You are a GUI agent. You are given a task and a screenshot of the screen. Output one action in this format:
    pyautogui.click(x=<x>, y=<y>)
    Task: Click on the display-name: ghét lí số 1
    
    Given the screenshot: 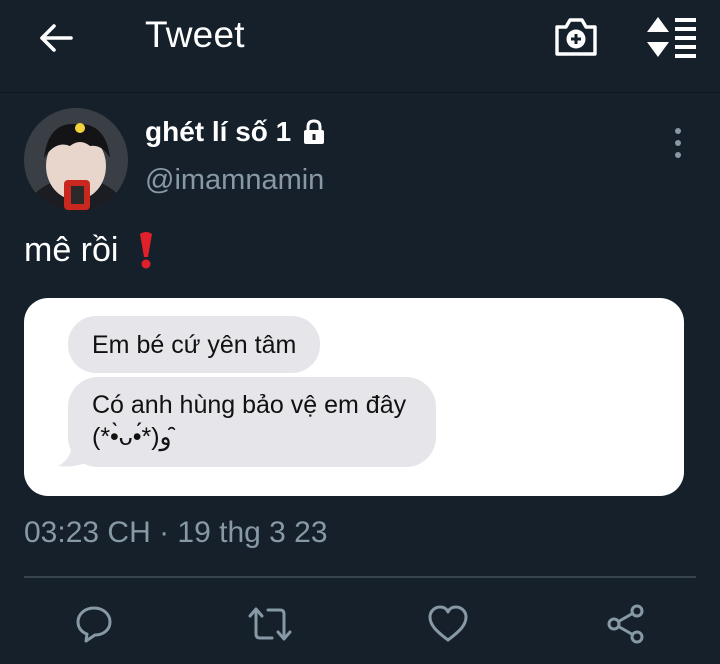 What is the action you would take?
    pyautogui.click(x=218, y=132)
    